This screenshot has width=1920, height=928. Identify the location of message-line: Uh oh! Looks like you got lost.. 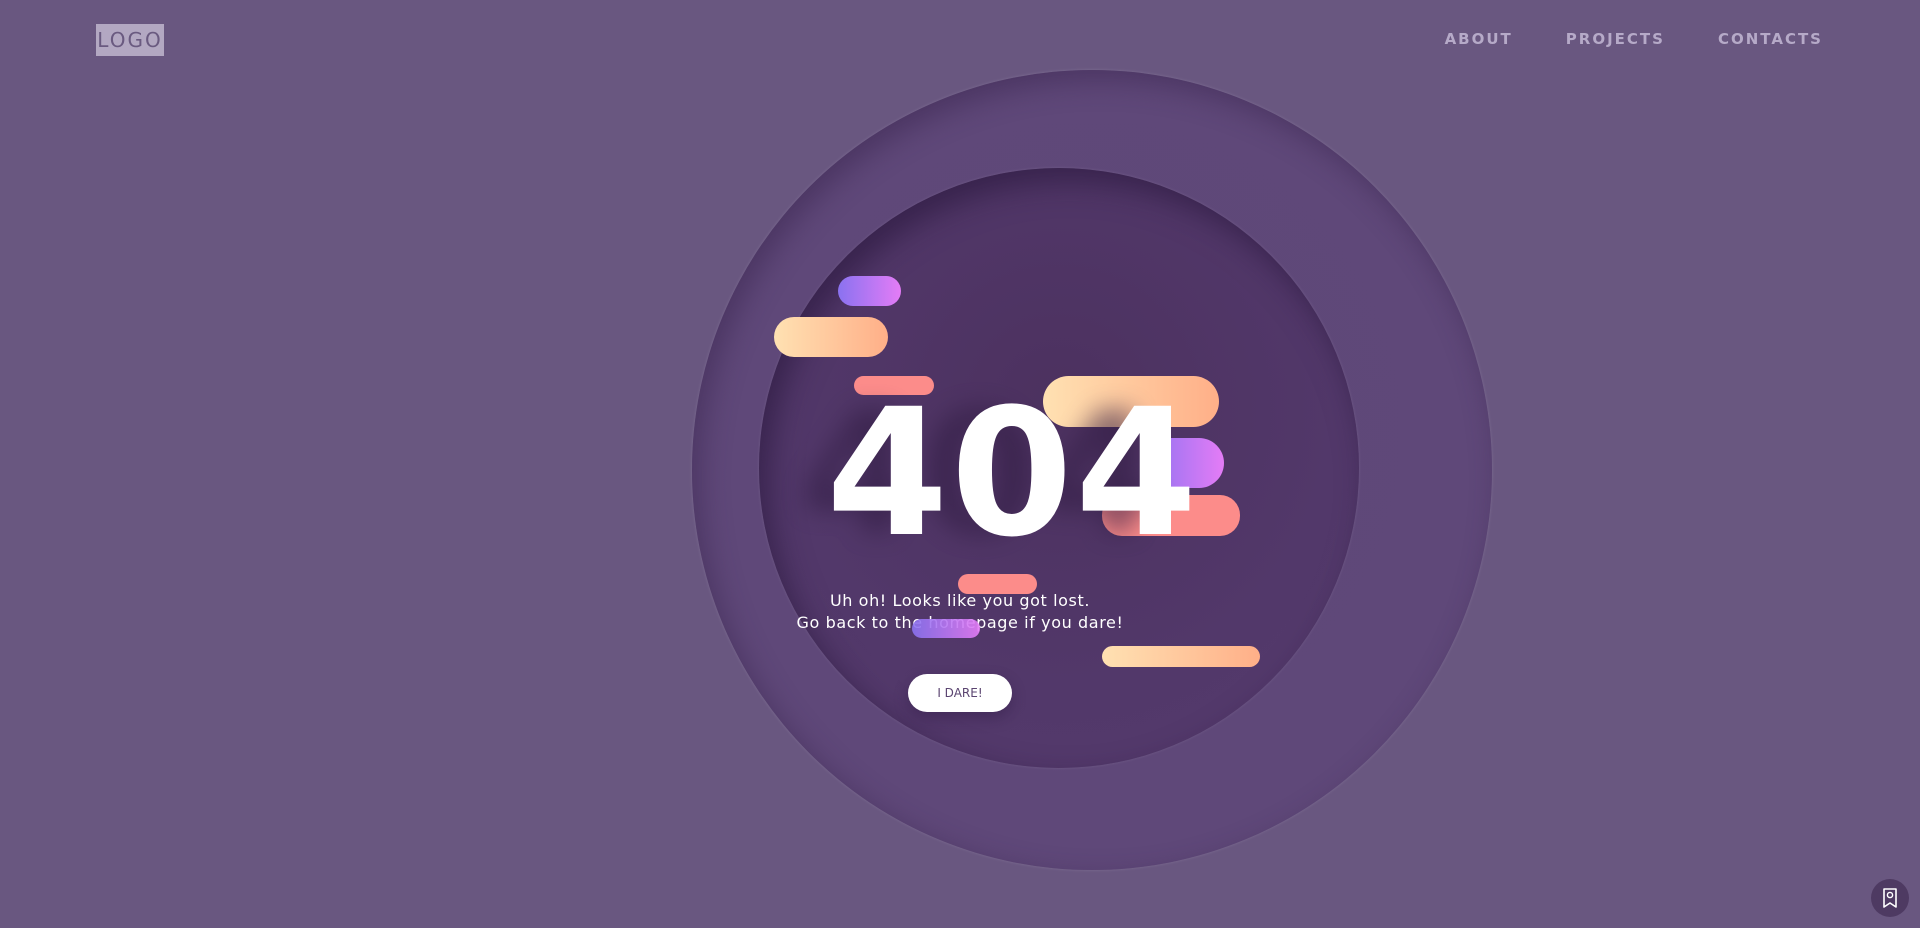
(960, 600).